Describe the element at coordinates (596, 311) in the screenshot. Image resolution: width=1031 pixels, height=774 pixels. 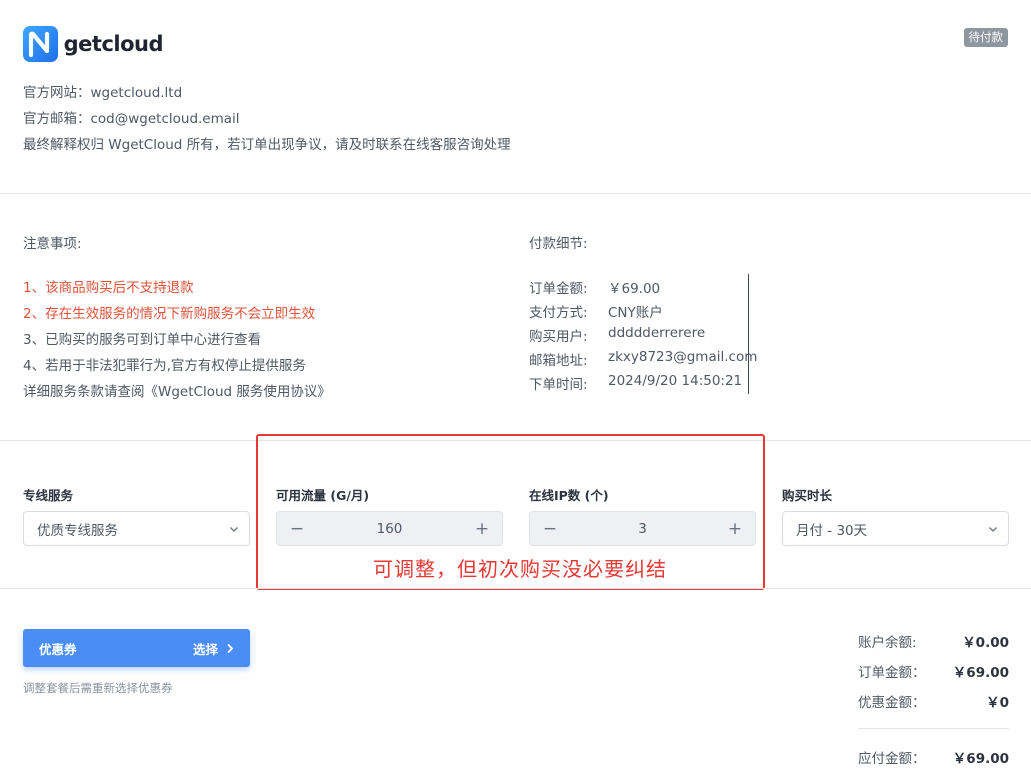
I see `payment-row-method: 支付方式: CNY账户` at that location.